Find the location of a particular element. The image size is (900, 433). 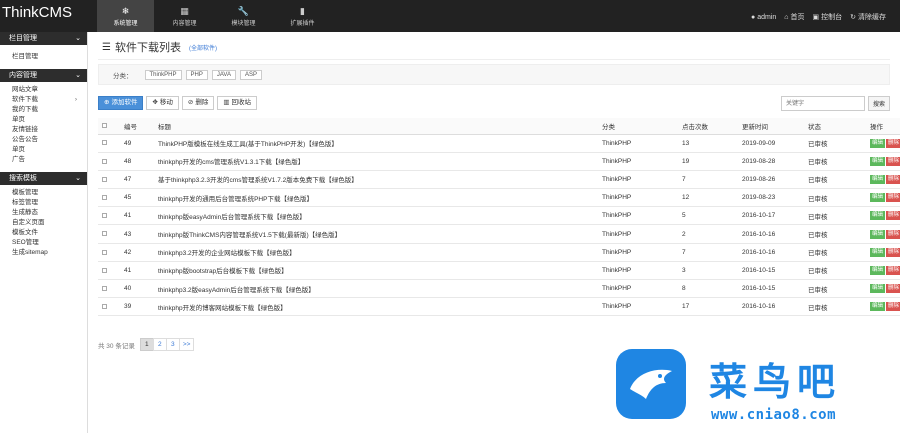

row-title-text: thinkphp3.2开发的企业网站模板下载【绿色版】 is located at coordinates (227, 253).